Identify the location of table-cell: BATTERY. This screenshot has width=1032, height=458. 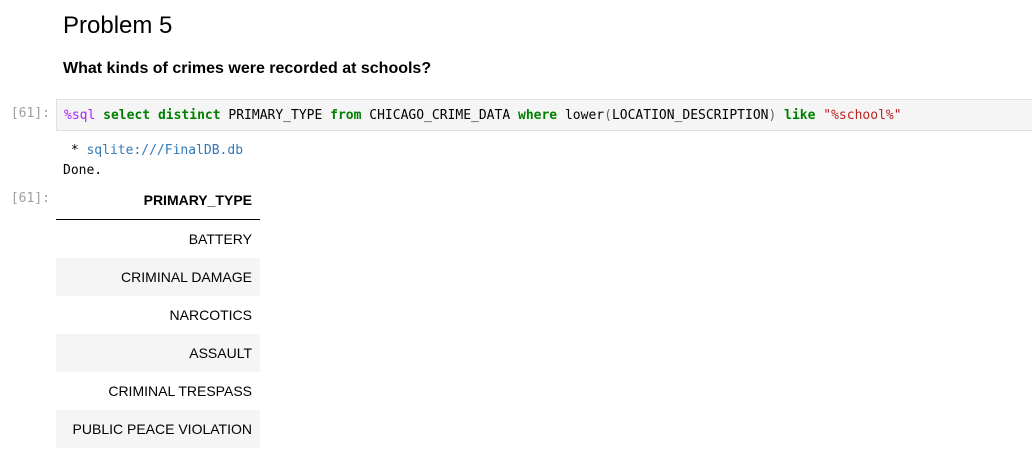
(158, 238).